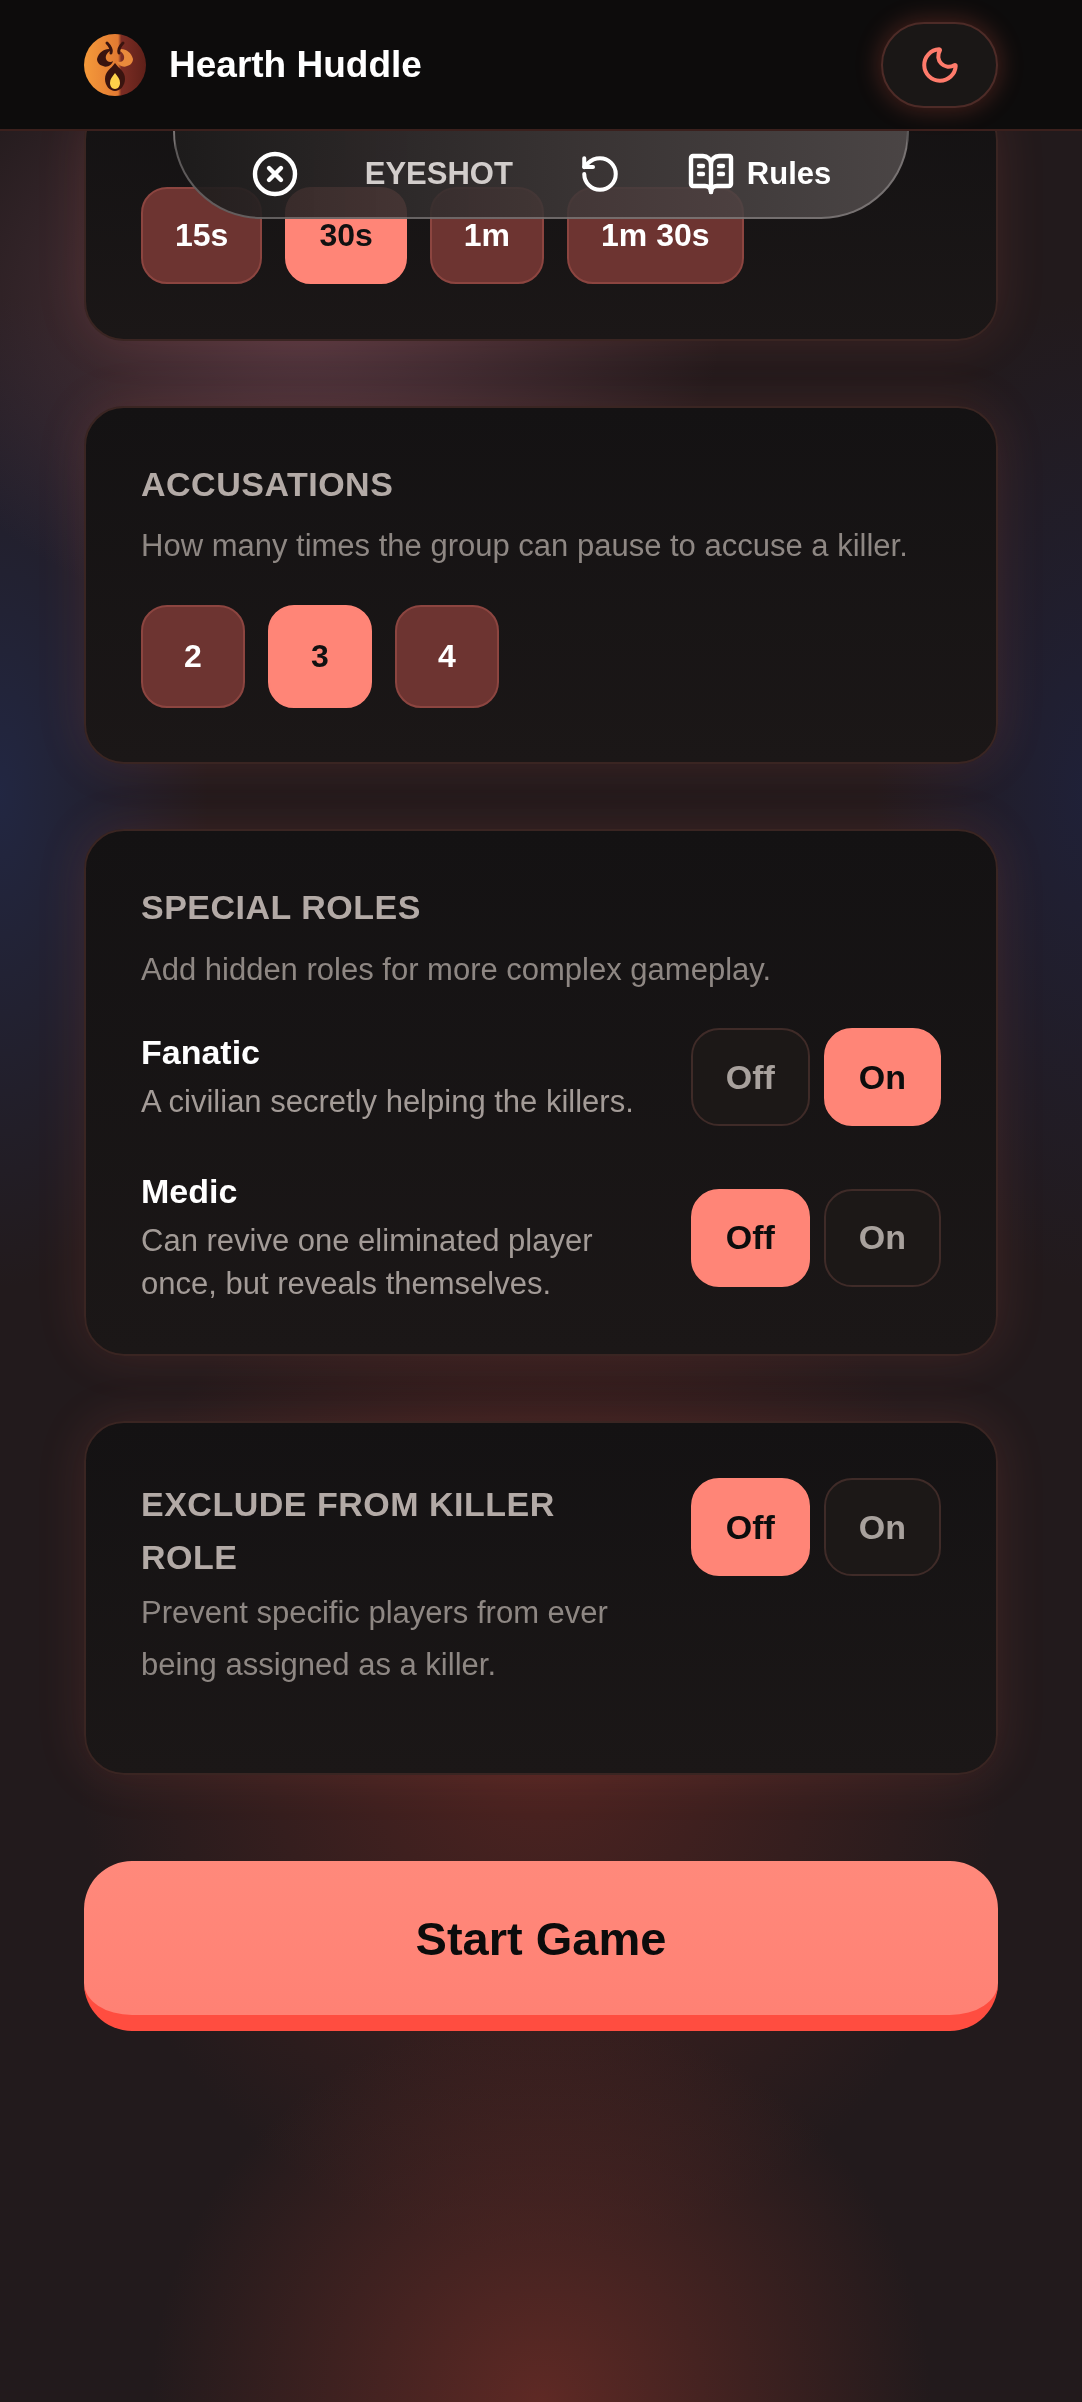 The image size is (1082, 2402). Describe the element at coordinates (193, 656) in the screenshot. I see `option-chip: 2` at that location.